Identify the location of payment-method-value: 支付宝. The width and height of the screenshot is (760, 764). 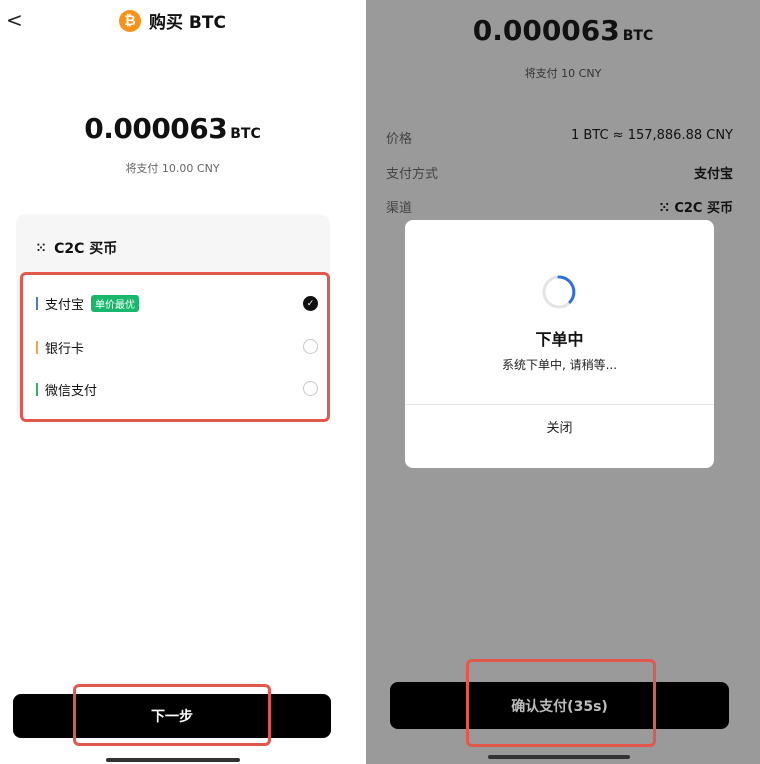
(713, 174).